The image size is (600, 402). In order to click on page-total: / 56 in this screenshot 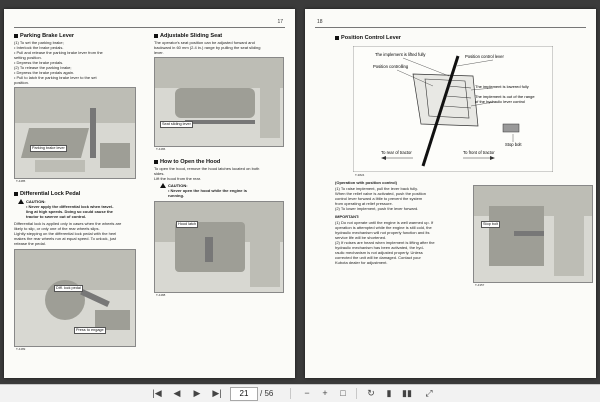, I will do `click(267, 393)`.